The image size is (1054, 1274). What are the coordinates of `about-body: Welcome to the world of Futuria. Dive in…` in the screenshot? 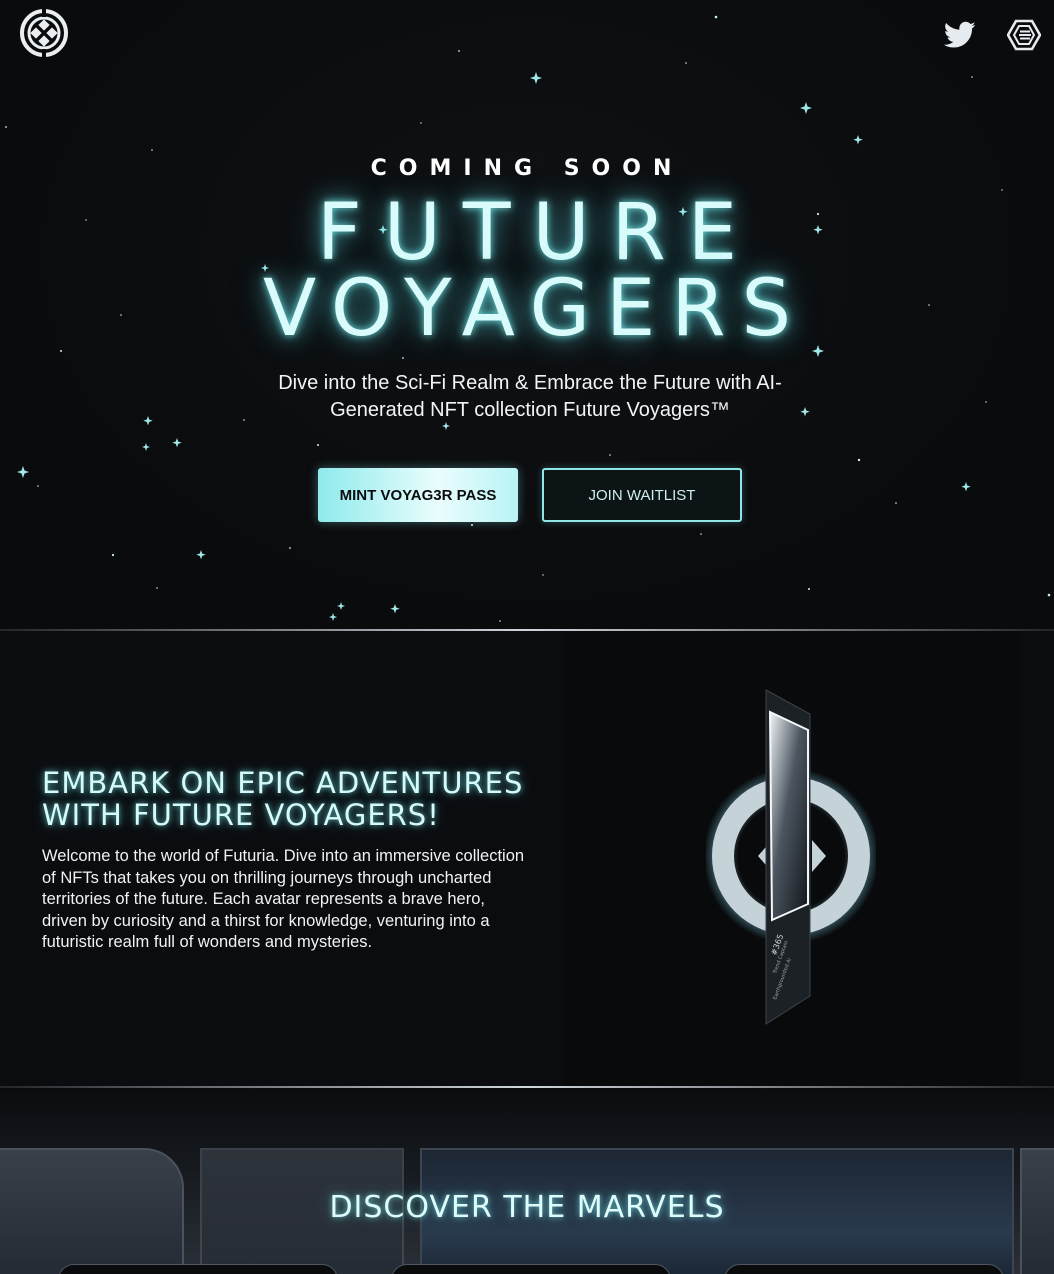 It's located at (283, 899).